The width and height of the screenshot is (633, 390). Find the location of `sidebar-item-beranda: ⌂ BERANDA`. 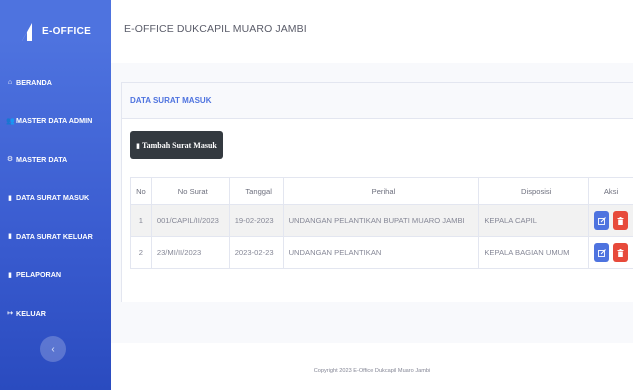

sidebar-item-beranda: ⌂ BERANDA is located at coordinates (55, 82).